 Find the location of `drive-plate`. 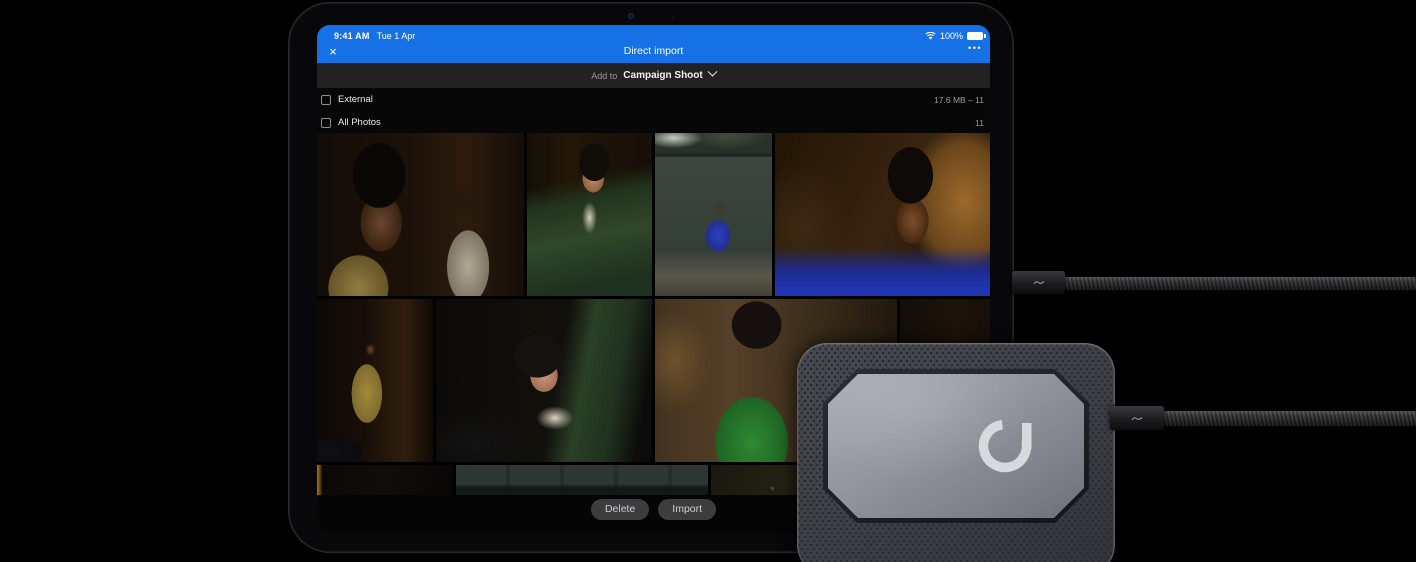

drive-plate is located at coordinates (956, 446).